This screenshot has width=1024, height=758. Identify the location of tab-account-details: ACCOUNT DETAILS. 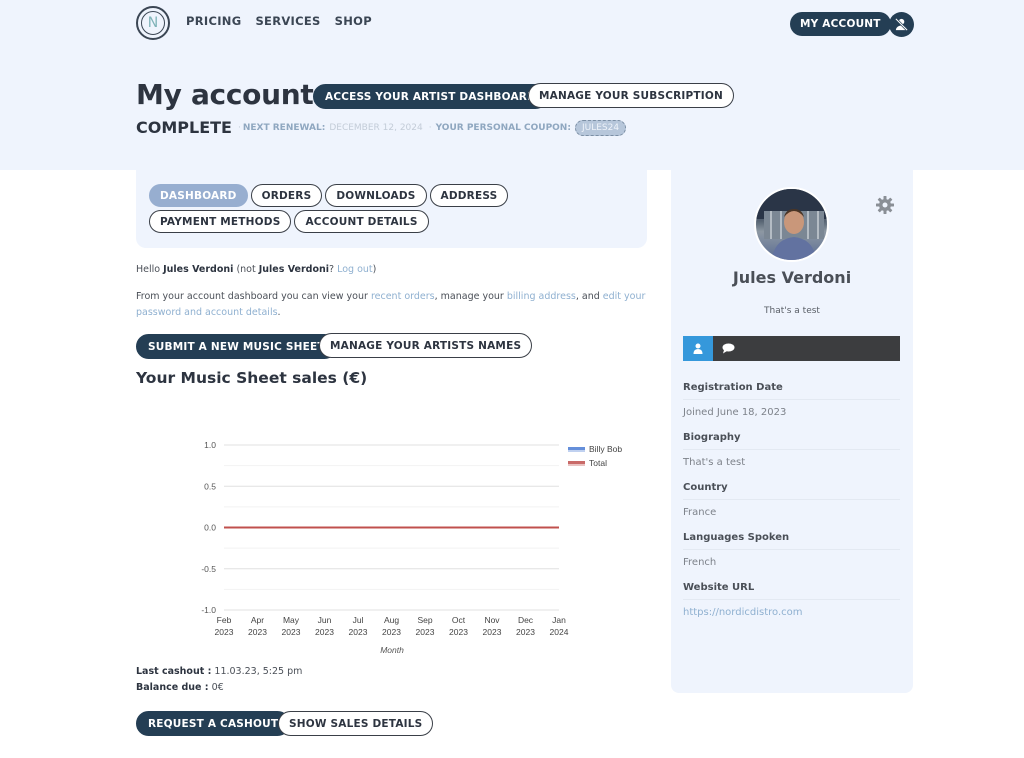
(361, 221).